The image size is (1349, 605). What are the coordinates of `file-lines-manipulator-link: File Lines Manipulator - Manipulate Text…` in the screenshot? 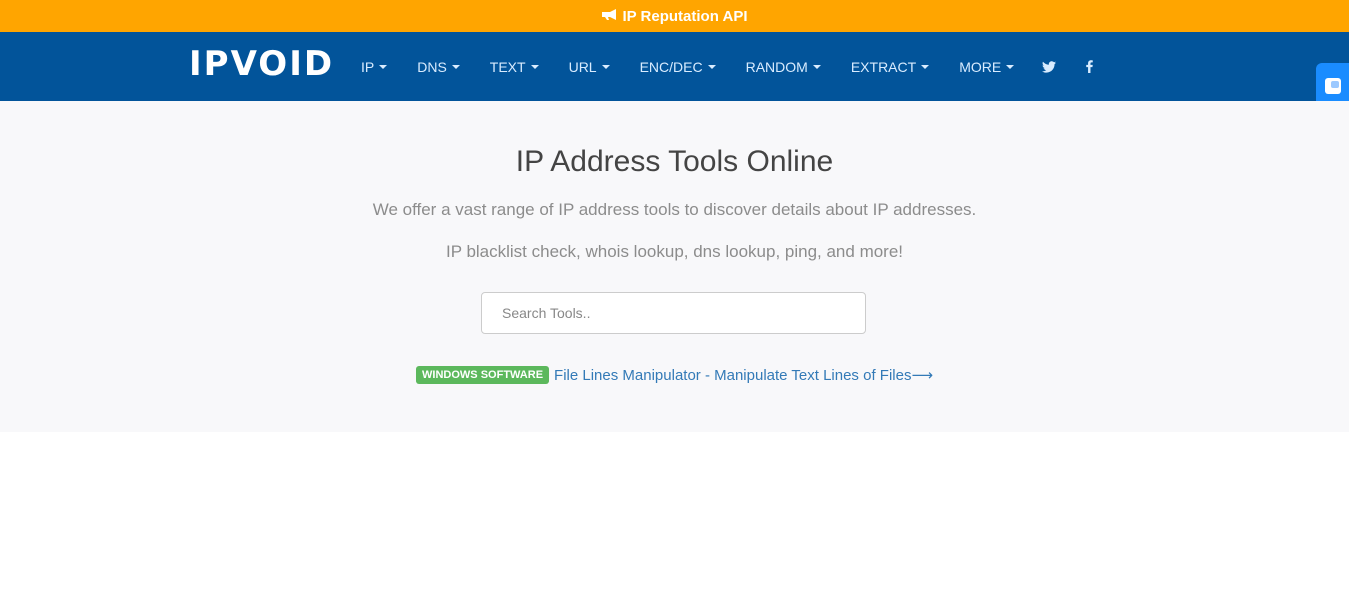 It's located at (743, 375).